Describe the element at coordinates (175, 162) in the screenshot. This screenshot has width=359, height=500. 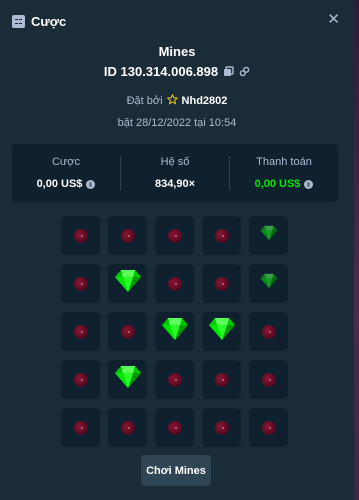
I see `stat-label: Hệ số` at that location.